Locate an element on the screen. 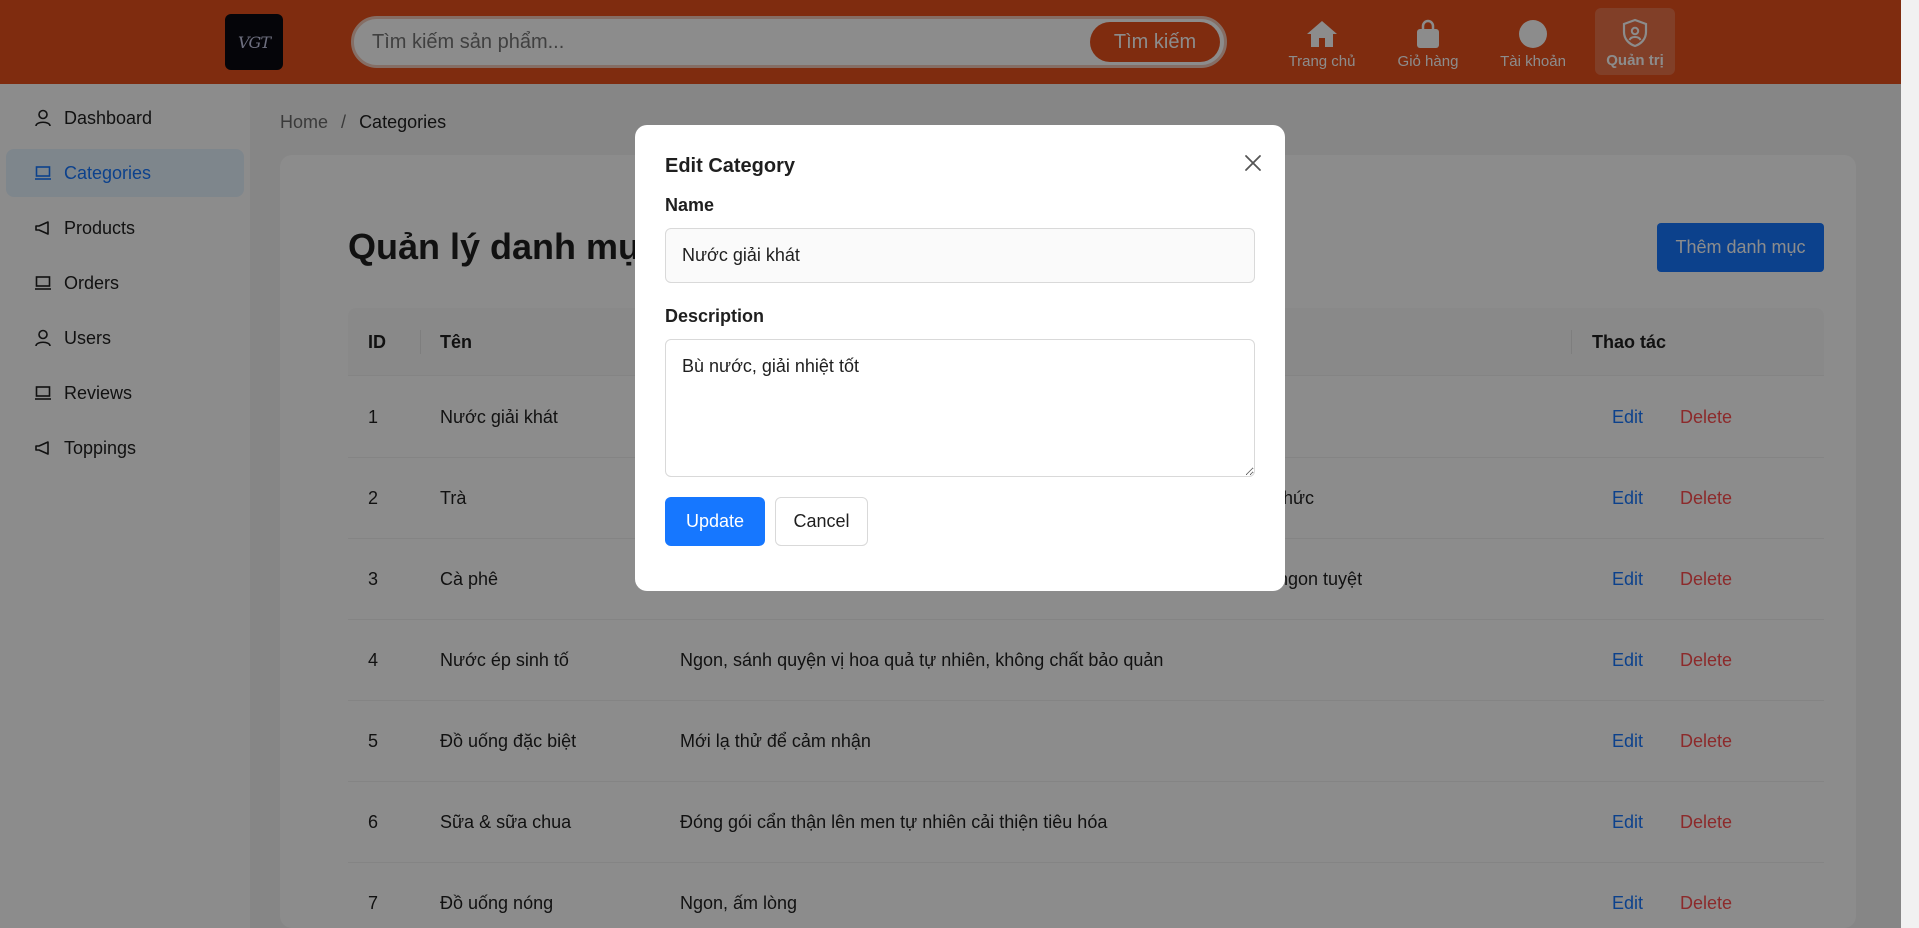  name-label: Name is located at coordinates (690, 205).